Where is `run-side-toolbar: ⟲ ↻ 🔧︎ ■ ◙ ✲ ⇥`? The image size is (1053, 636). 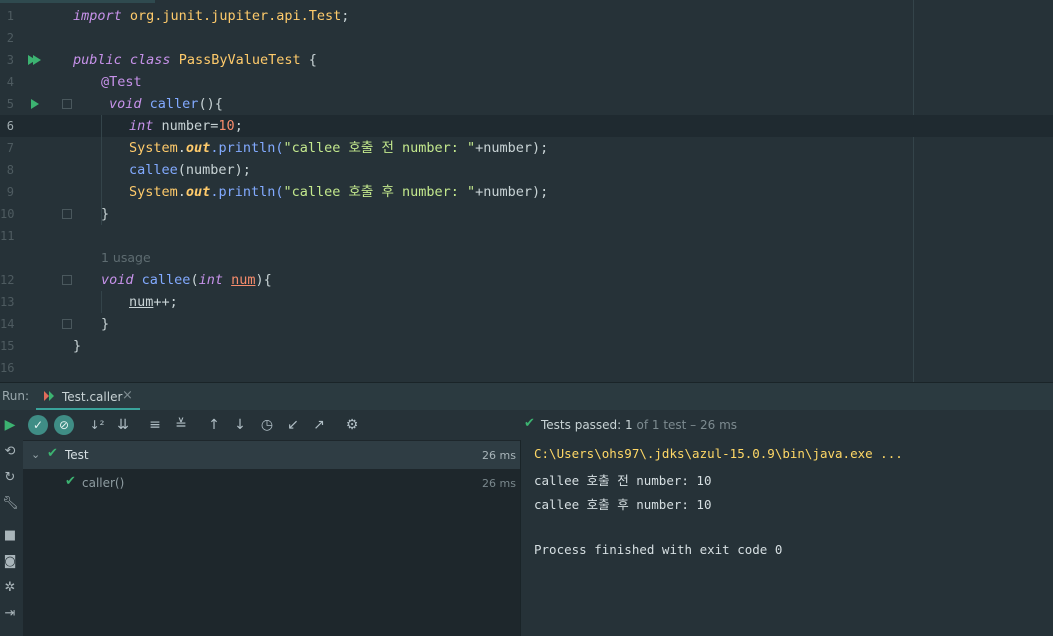
run-side-toolbar: ⟲ ↻ 🔧︎ ■ ◙ ✲ ⇥ is located at coordinates (11, 538).